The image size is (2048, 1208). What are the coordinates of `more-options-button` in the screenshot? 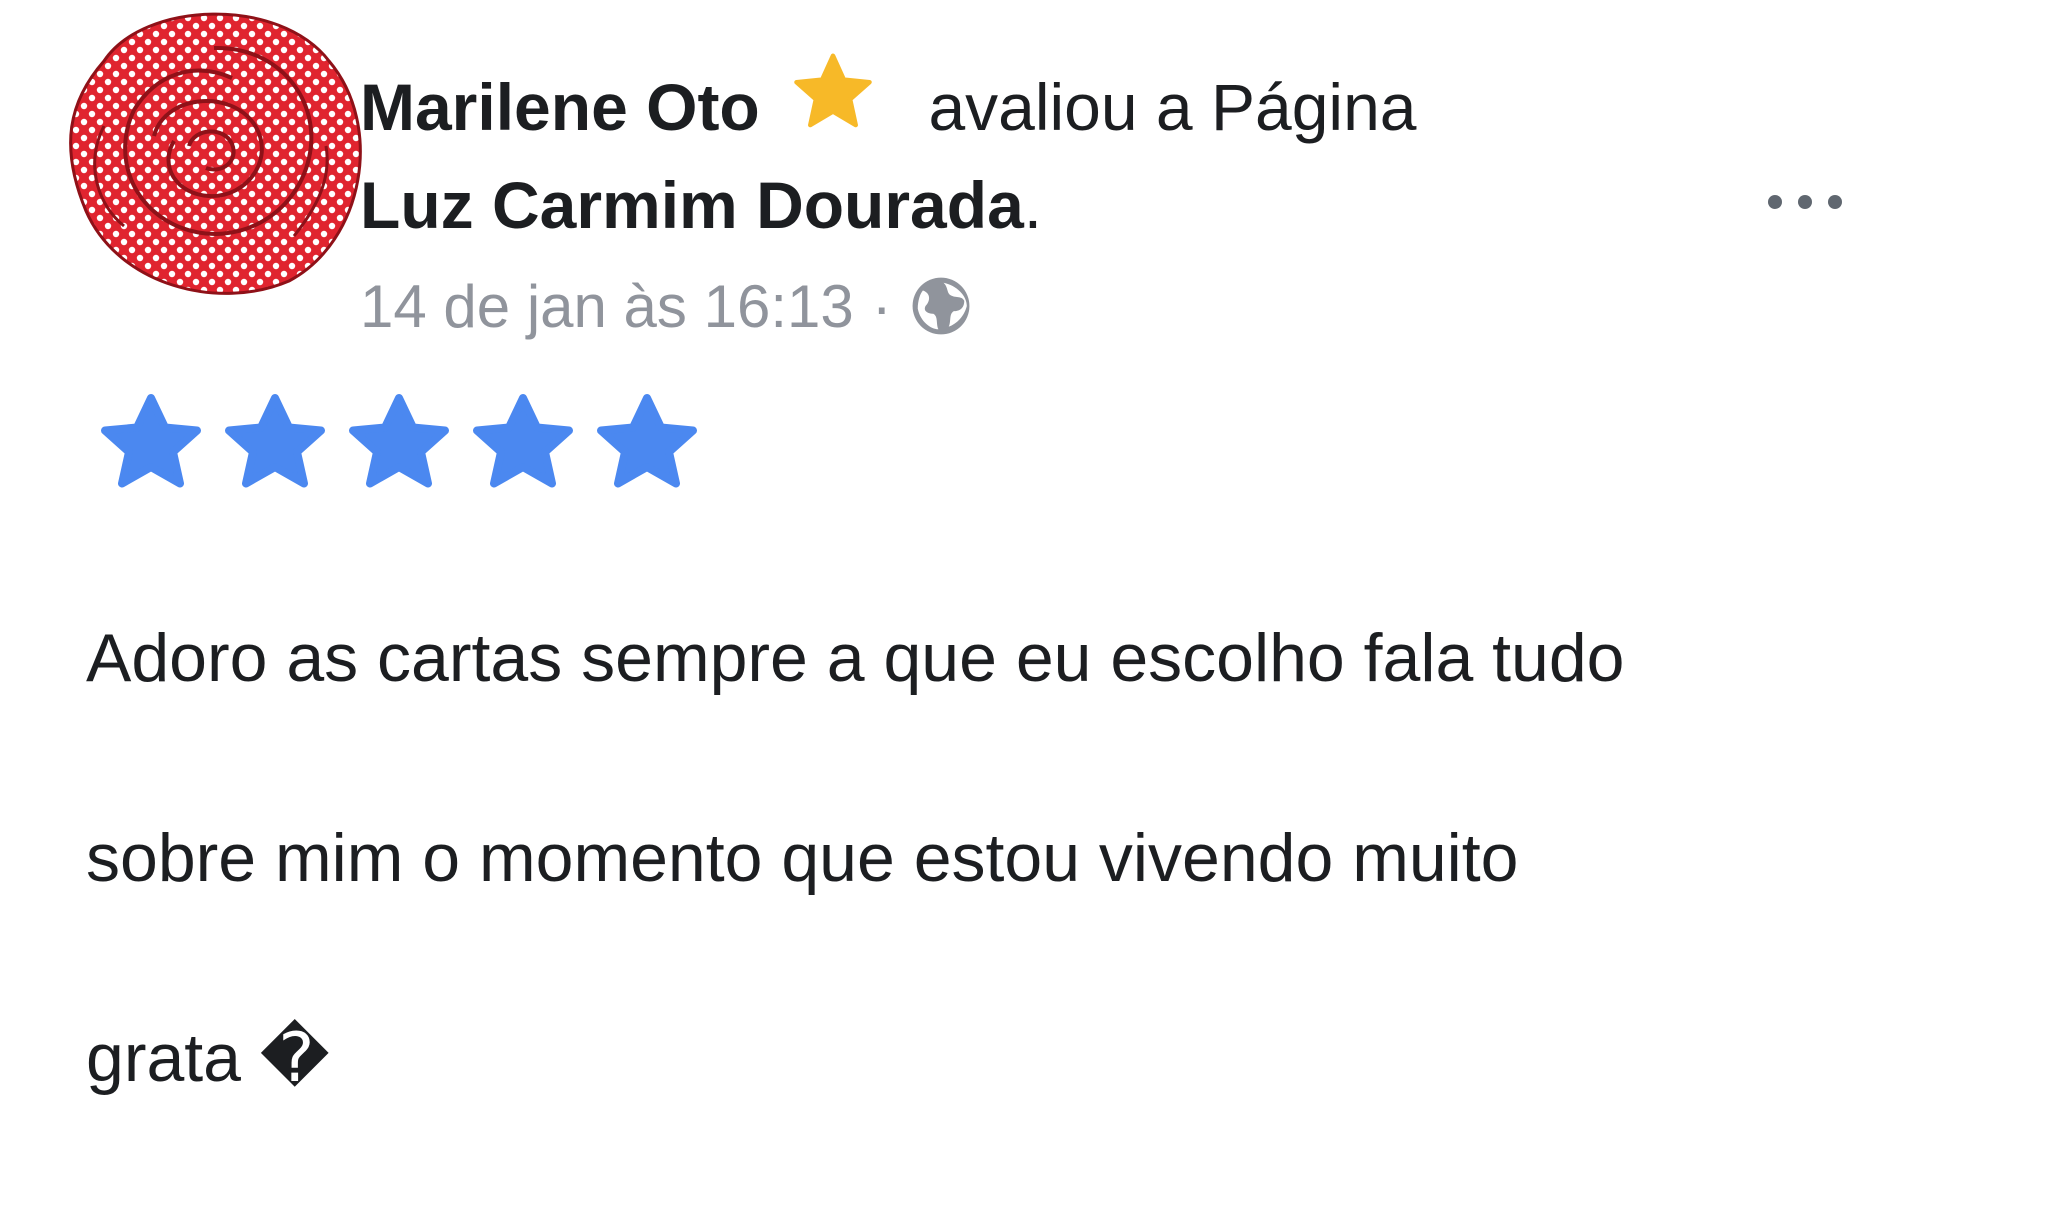 It's located at (1805, 202).